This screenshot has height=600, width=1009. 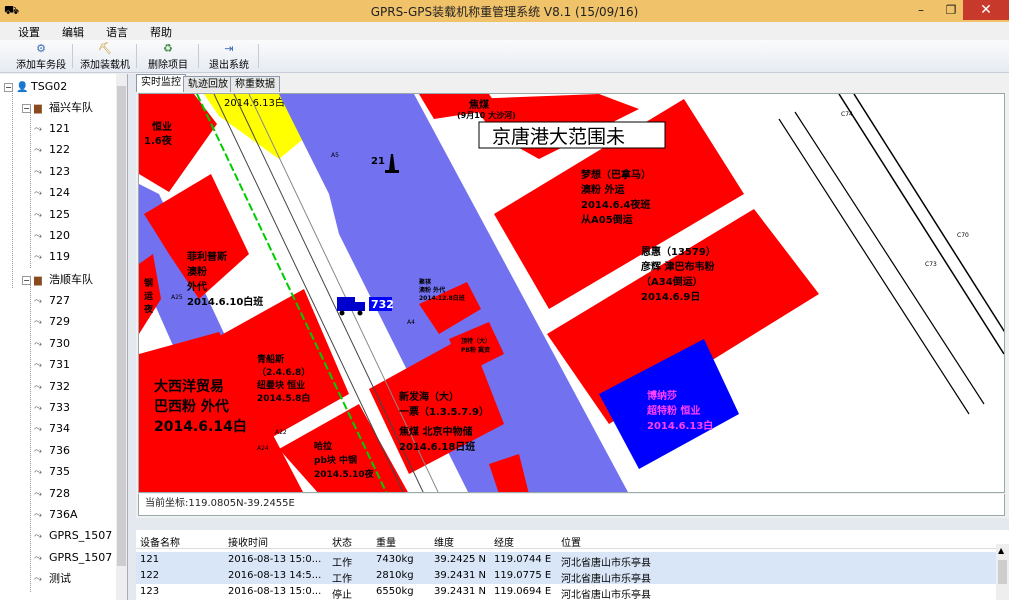 What do you see at coordinates (411, 322) in the screenshot?
I see `road-label: A4` at bounding box center [411, 322].